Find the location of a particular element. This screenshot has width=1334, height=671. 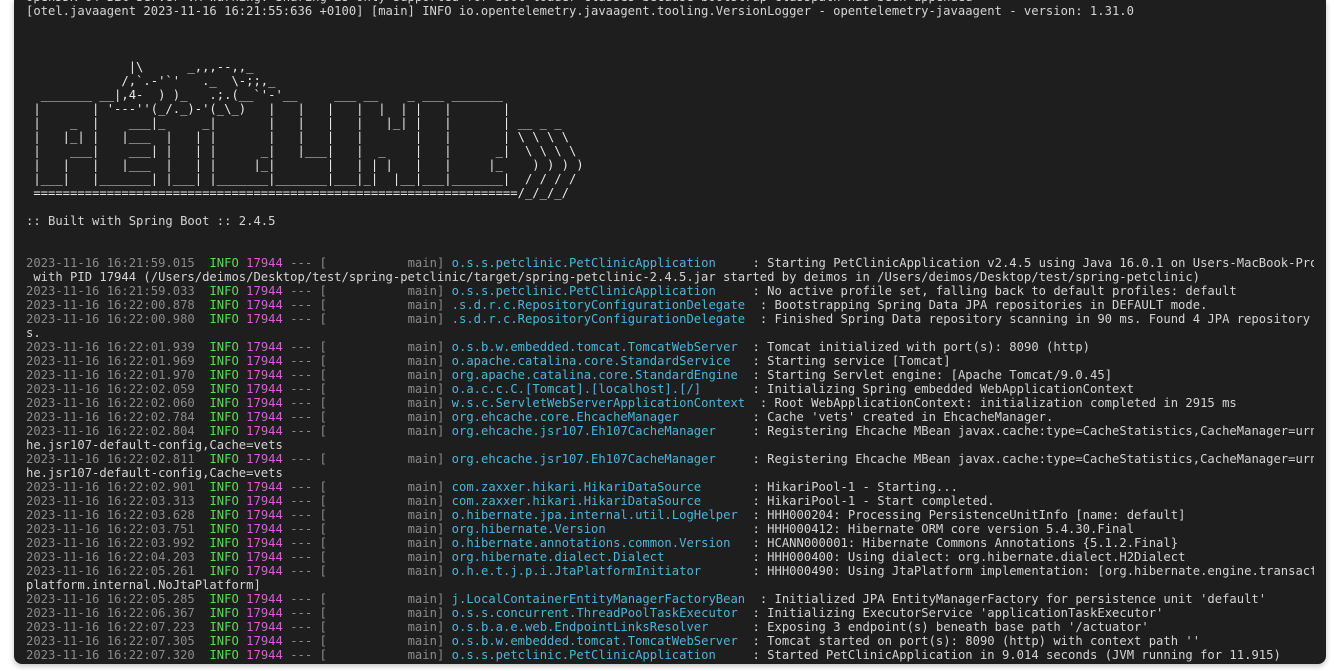

spring-boot-version: :: Built with Spring Boot :: 2.4.5 is located at coordinates (151, 221).